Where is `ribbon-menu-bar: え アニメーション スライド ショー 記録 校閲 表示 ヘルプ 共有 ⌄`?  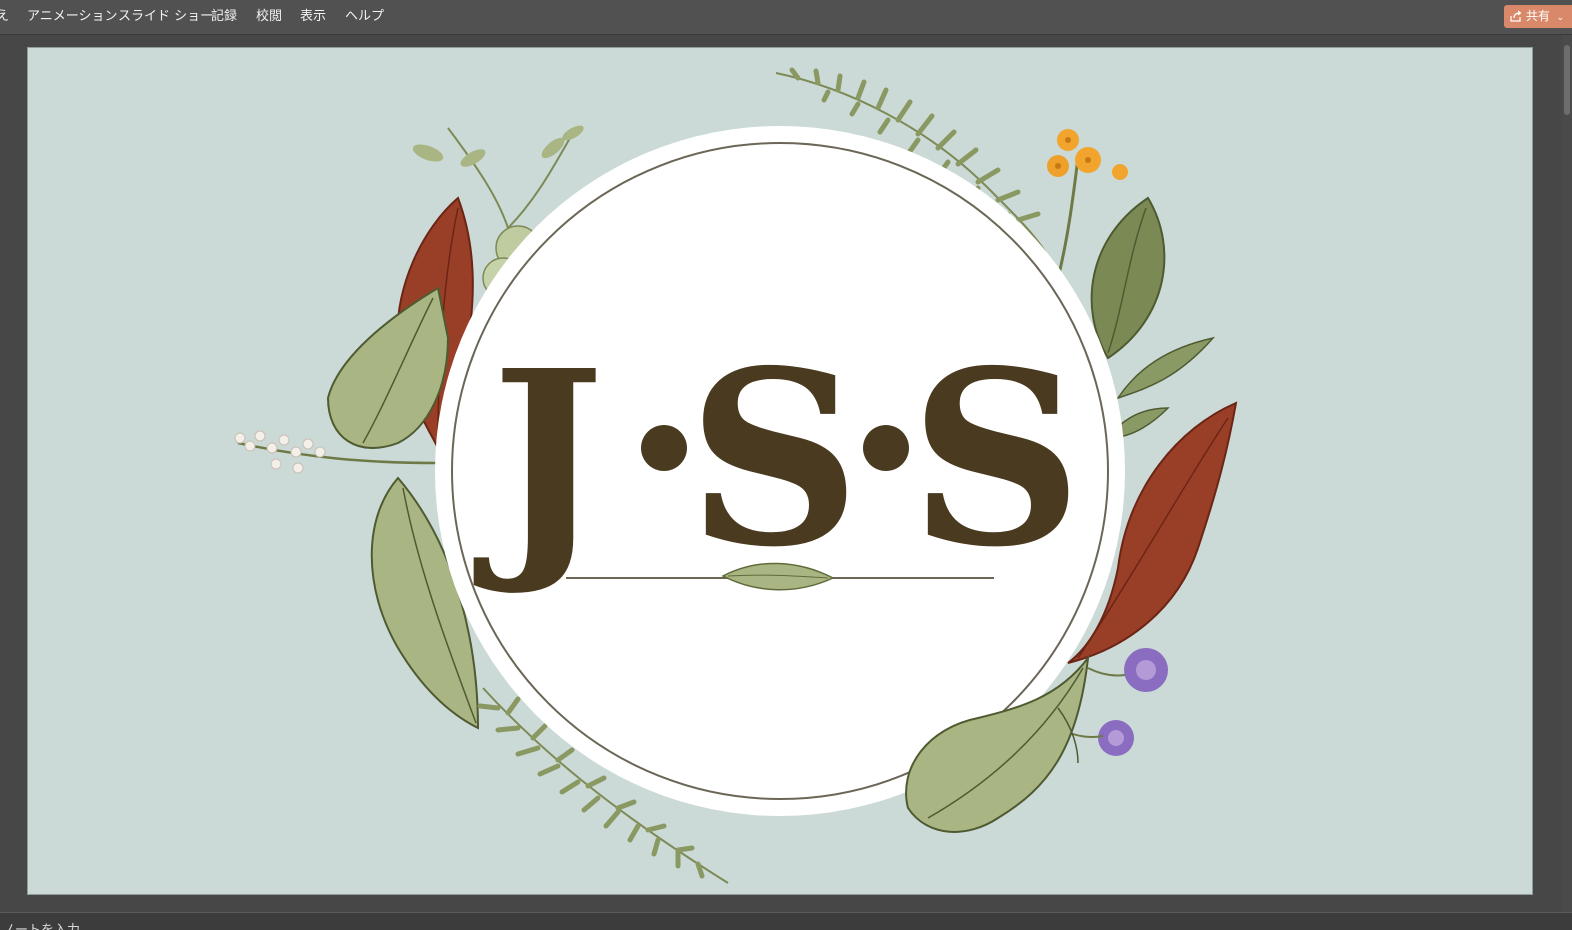 ribbon-menu-bar: え アニメーション スライド ショー 記録 校閲 表示 ヘルプ 共有 ⌄ is located at coordinates (786, 17).